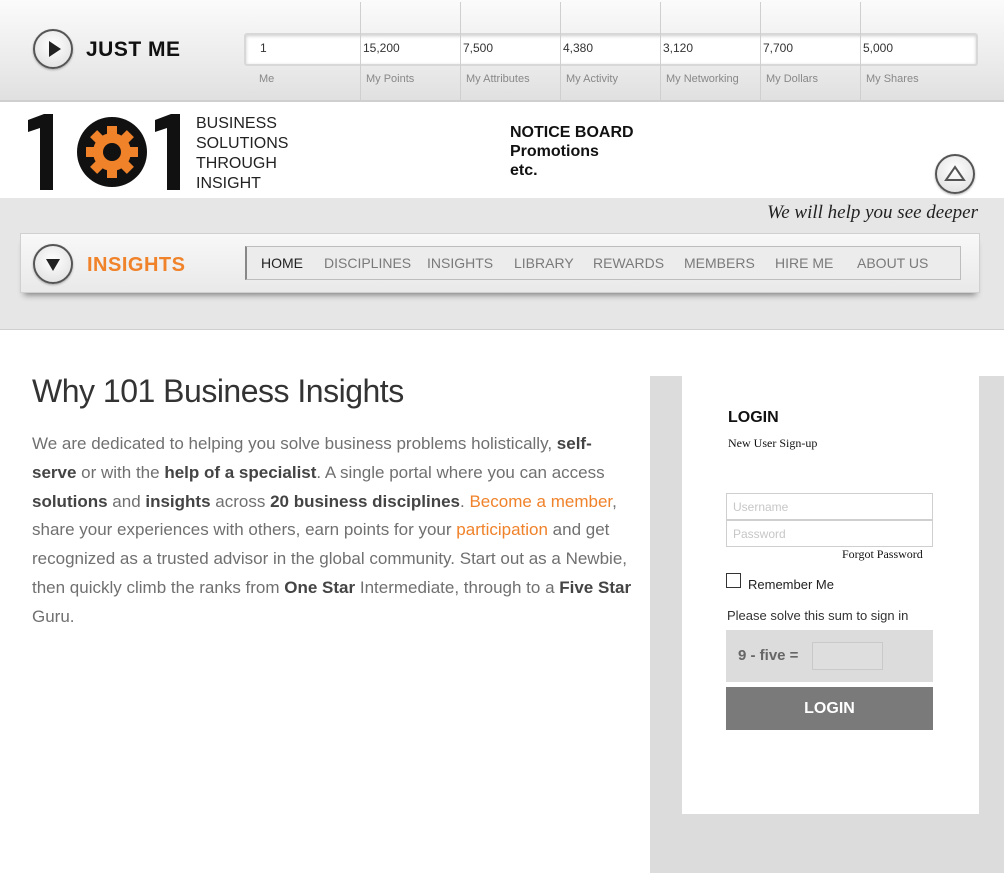 The width and height of the screenshot is (1004, 873). Describe the element at coordinates (133, 49) in the screenshot. I see `just-me-title: JUST ME` at that location.